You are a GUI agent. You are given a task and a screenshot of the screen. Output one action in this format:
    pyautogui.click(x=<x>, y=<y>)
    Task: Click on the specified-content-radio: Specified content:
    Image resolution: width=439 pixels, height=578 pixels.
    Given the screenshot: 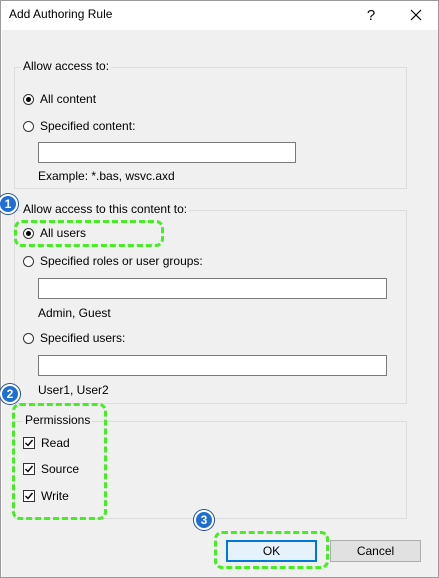 What is the action you would take?
    pyautogui.click(x=79, y=126)
    